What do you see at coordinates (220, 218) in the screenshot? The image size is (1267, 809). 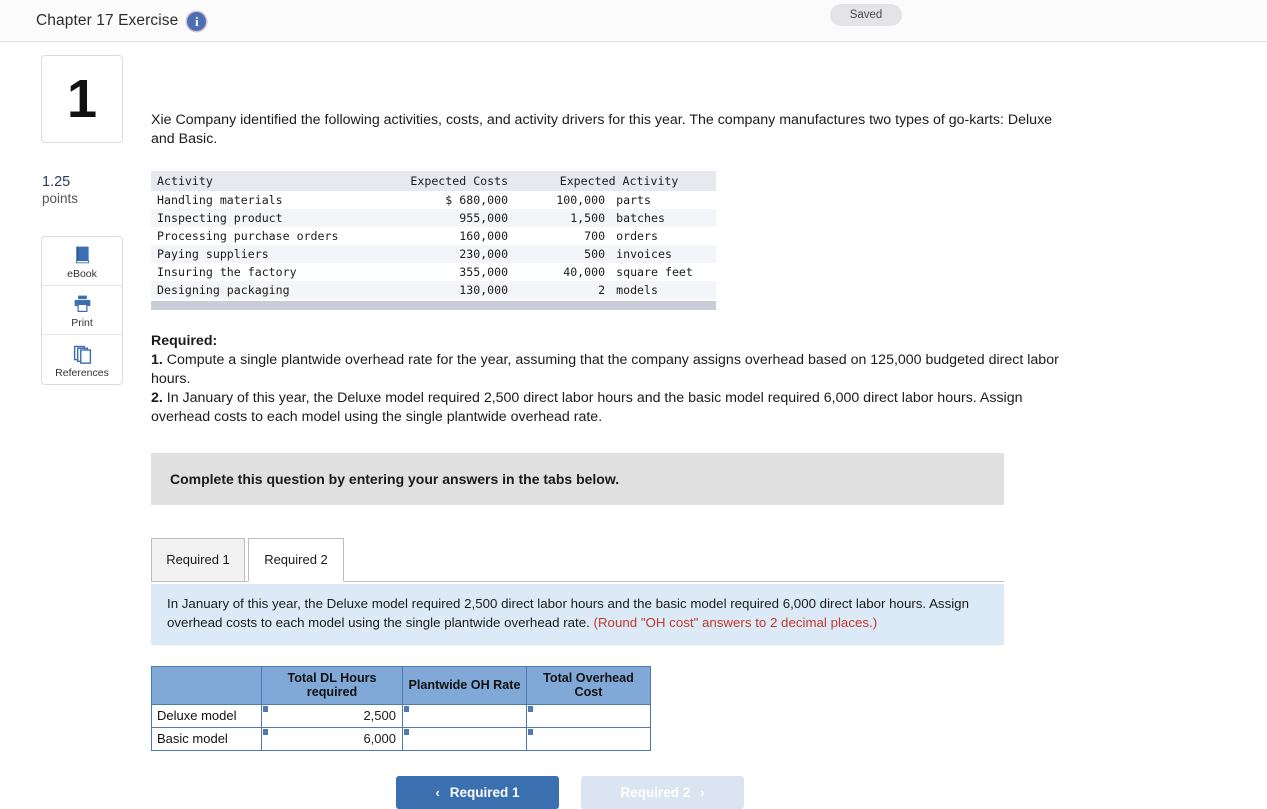 I see `cell-activity: Inspecting product` at bounding box center [220, 218].